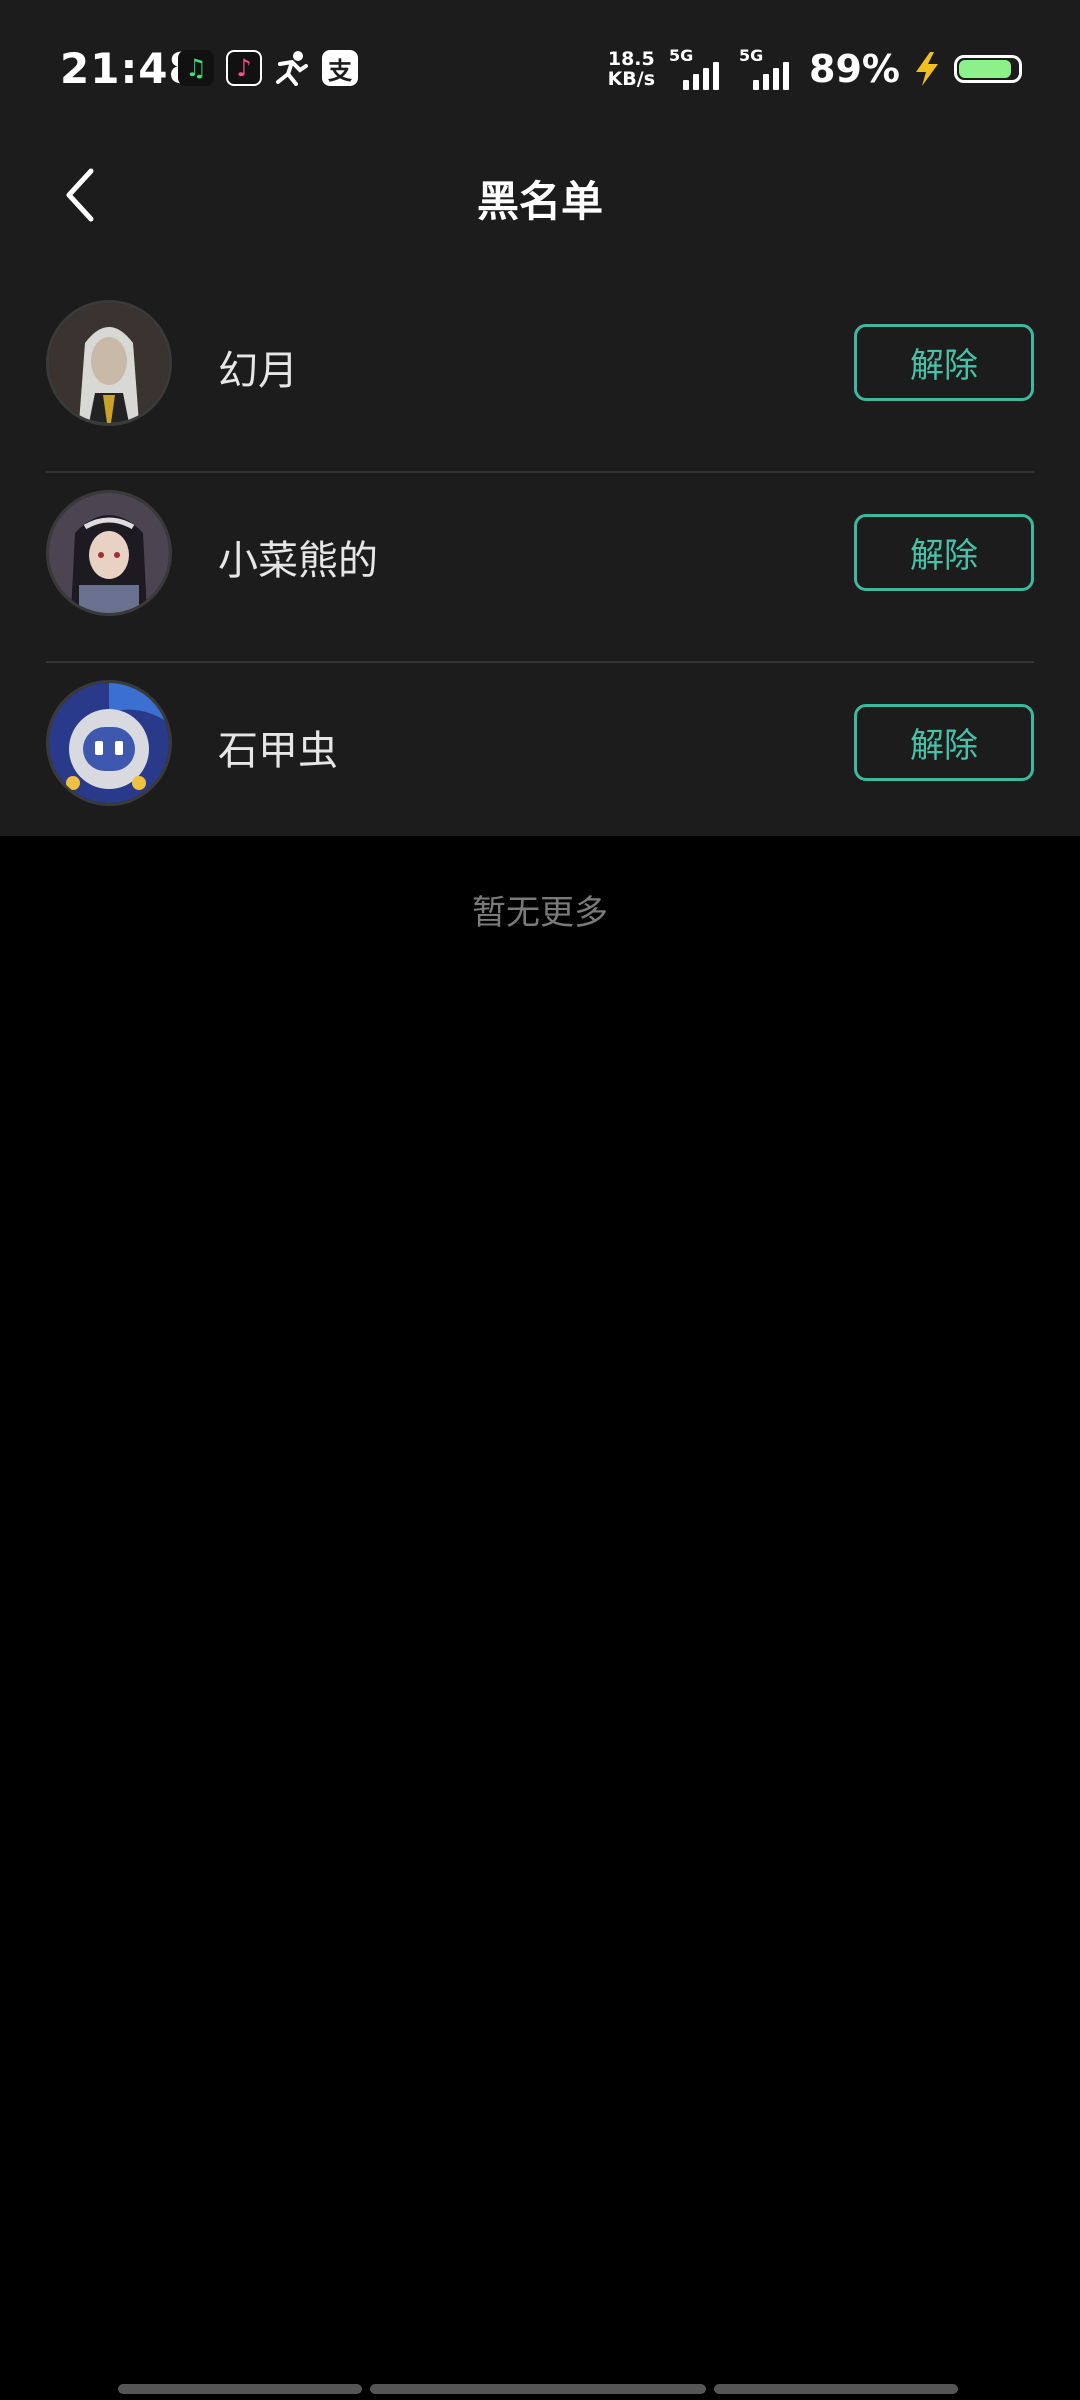  Describe the element at coordinates (540, 913) in the screenshot. I see `no-more-text: 暂无更多` at that location.